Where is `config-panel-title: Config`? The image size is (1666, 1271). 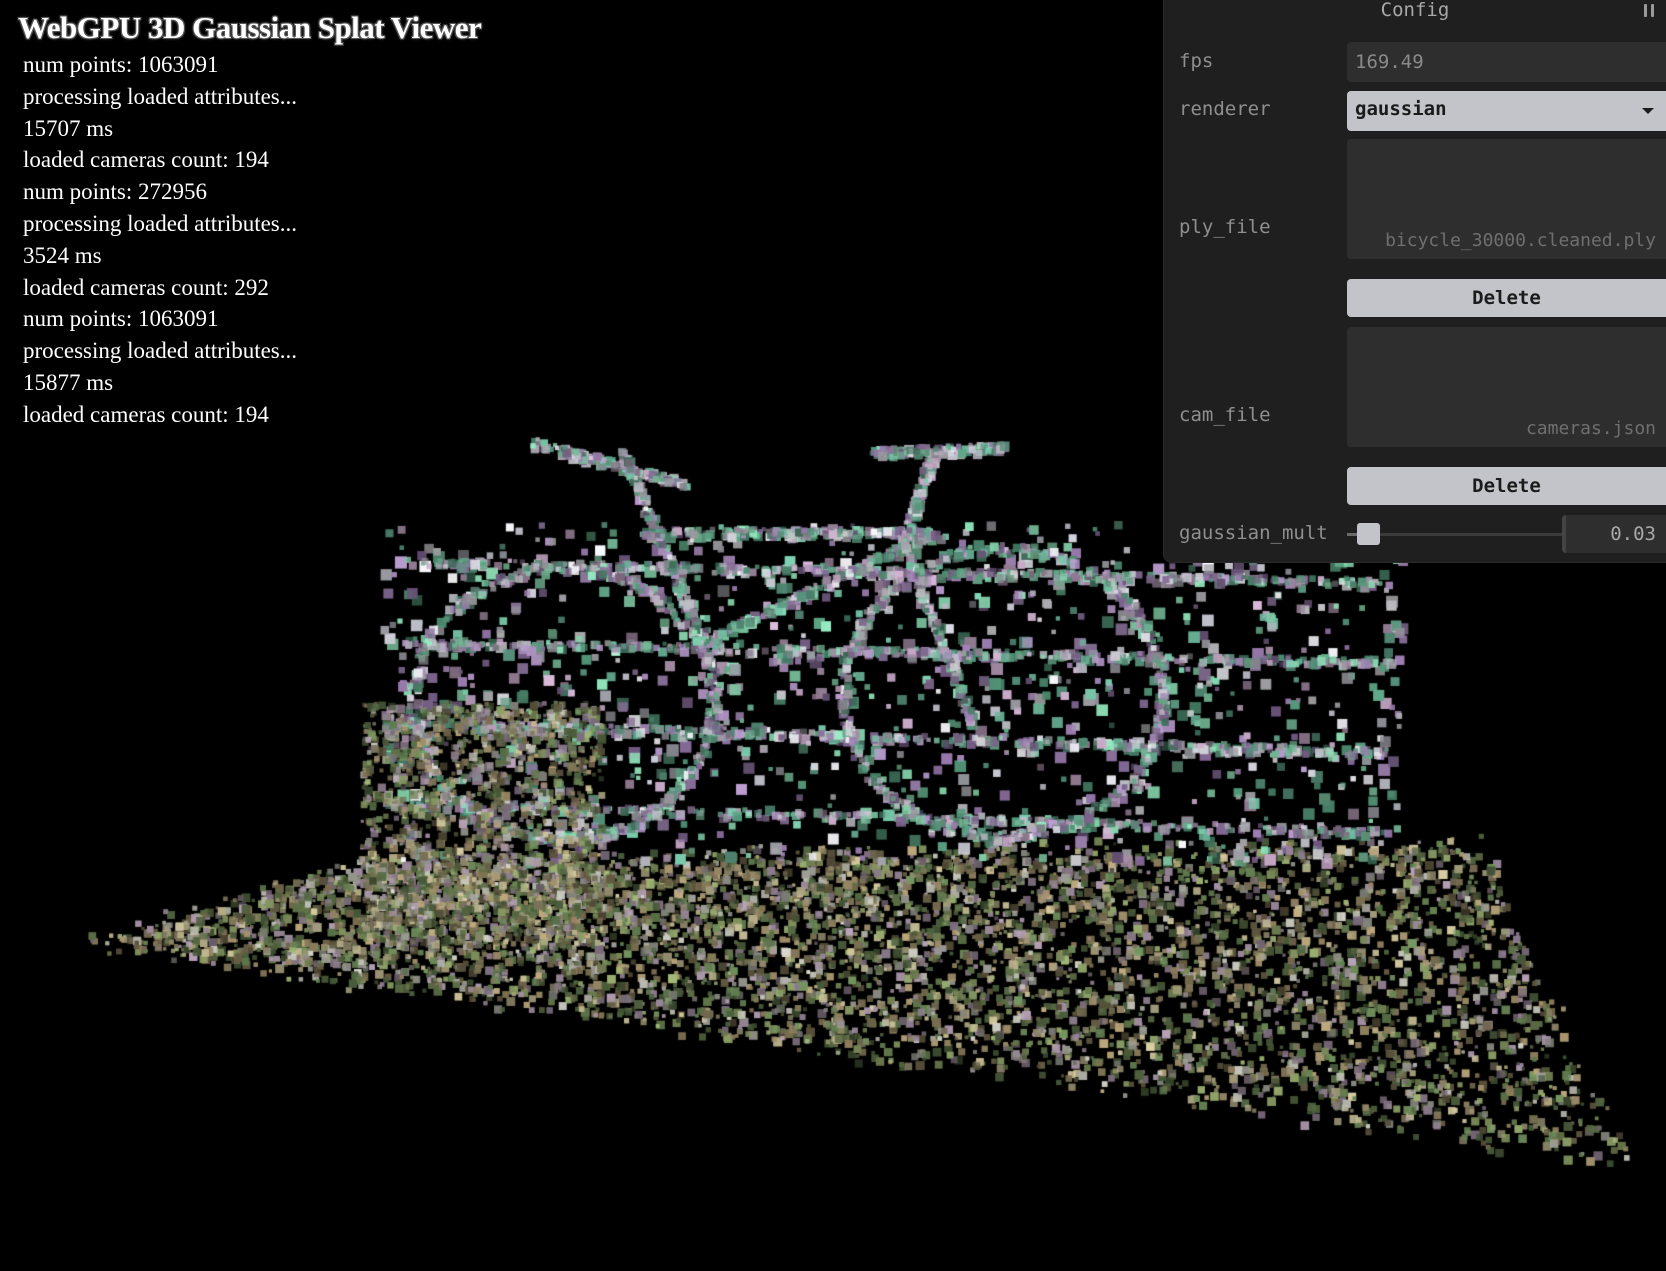
config-panel-title: Config is located at coordinates (1415, 10).